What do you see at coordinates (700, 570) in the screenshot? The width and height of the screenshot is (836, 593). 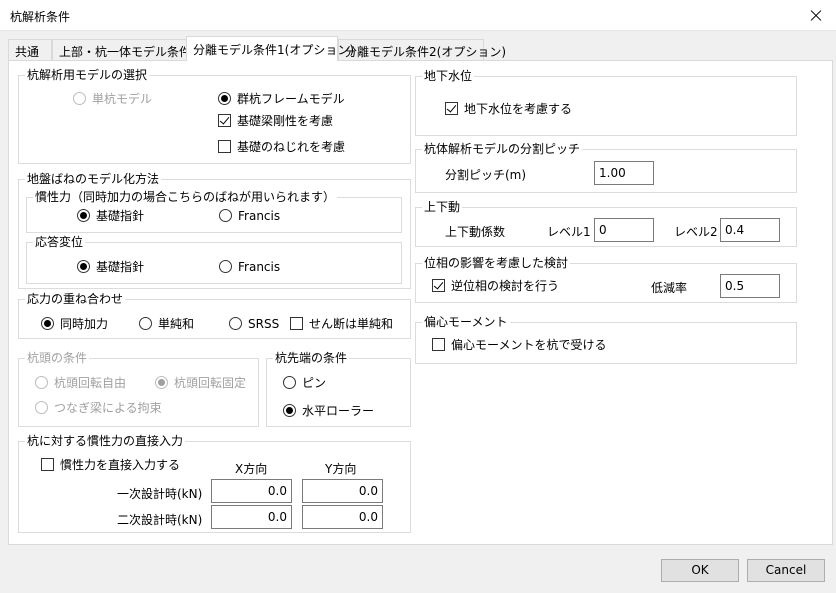 I see `ok-button: OK` at bounding box center [700, 570].